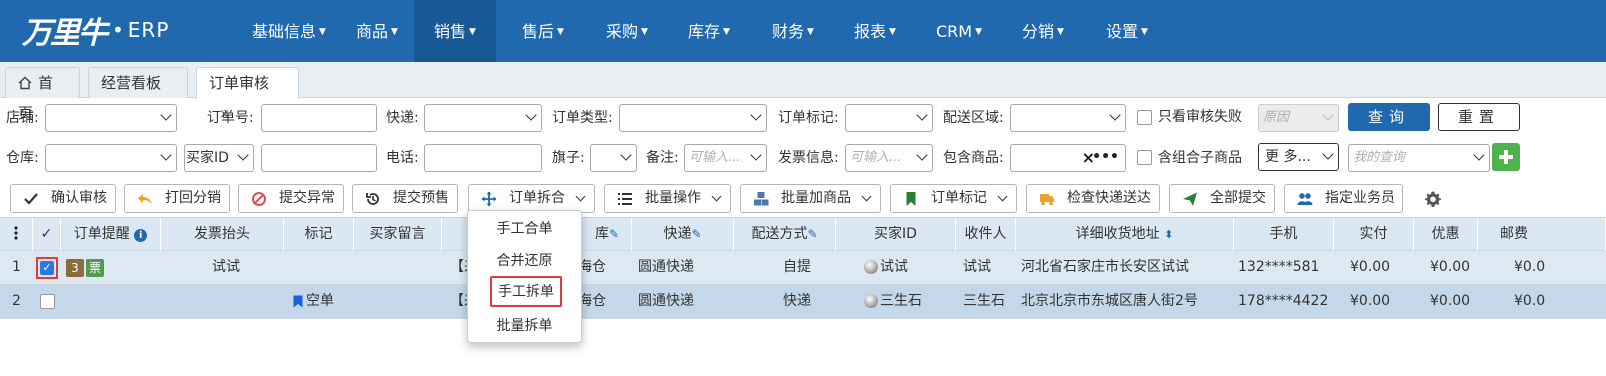 The image size is (1606, 376). I want to click on col-mark: 标记, so click(319, 234).